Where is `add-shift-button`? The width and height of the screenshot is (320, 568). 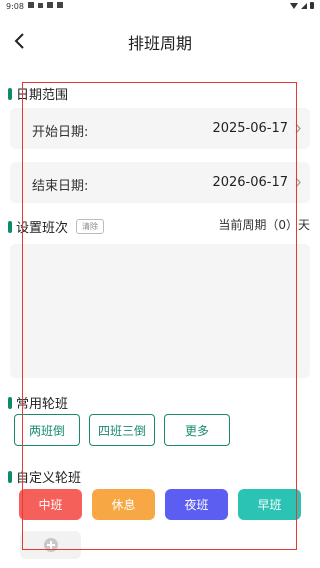 add-shift-button is located at coordinates (50, 545).